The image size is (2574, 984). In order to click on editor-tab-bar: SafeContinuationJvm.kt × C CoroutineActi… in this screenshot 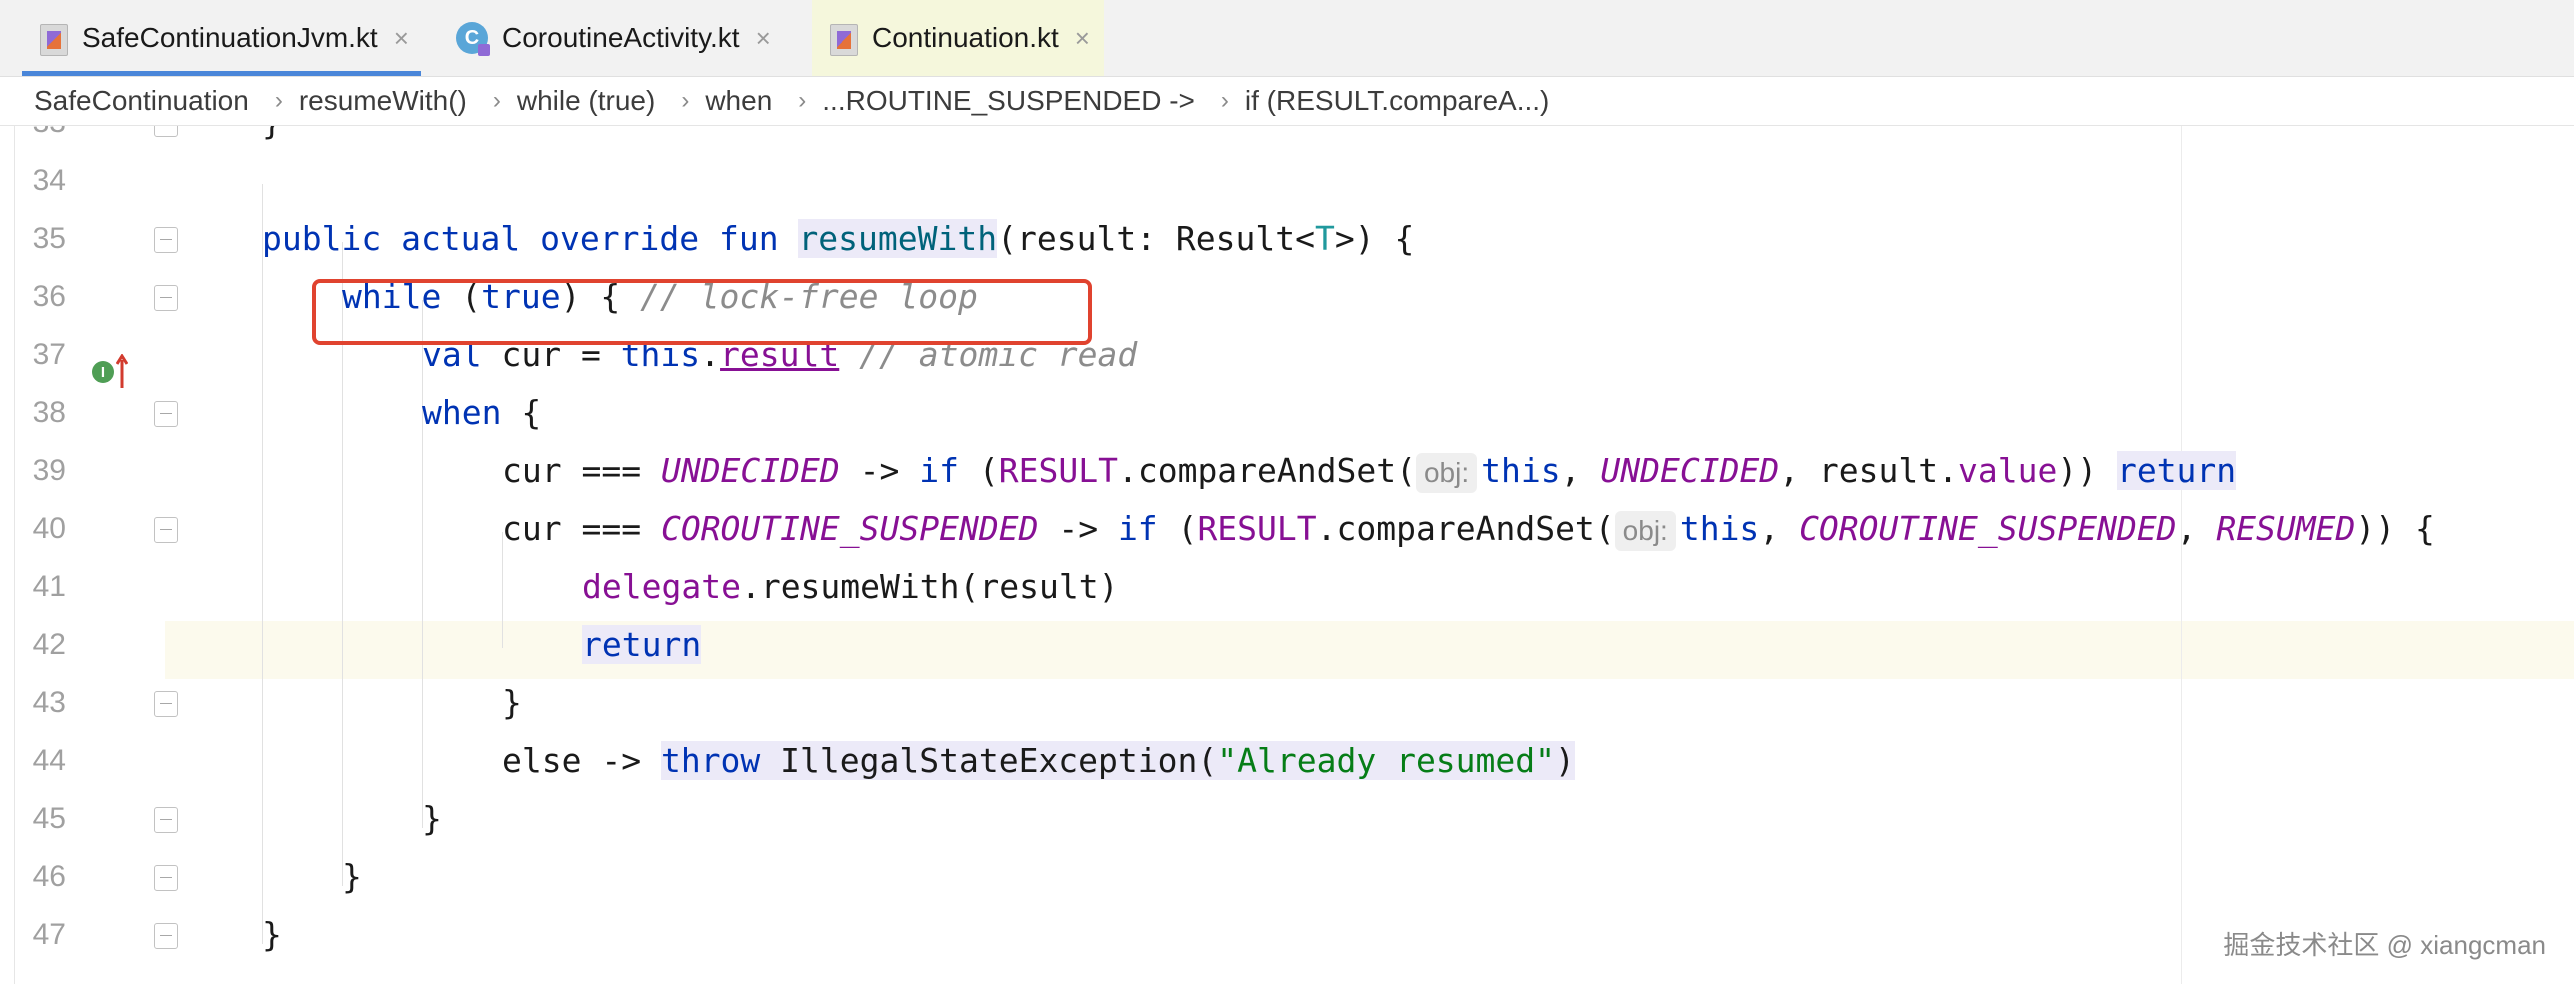, I will do `click(1287, 38)`.